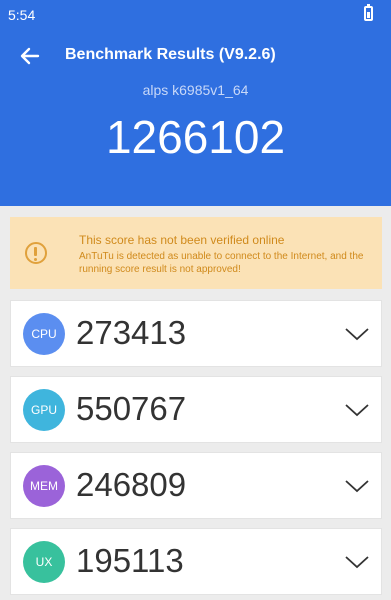  I want to click on gpu-badge: GPU, so click(44, 410).